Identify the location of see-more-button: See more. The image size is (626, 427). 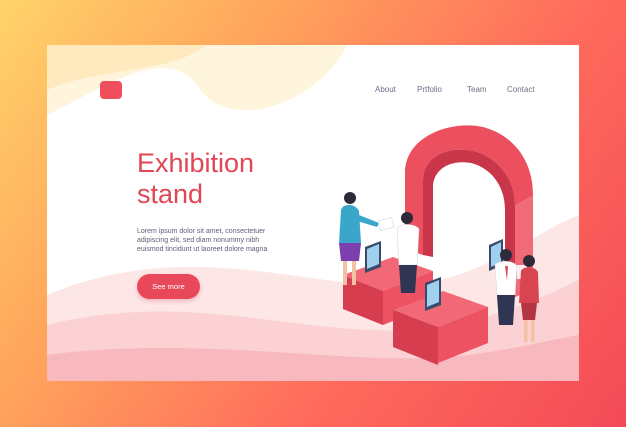
(168, 286).